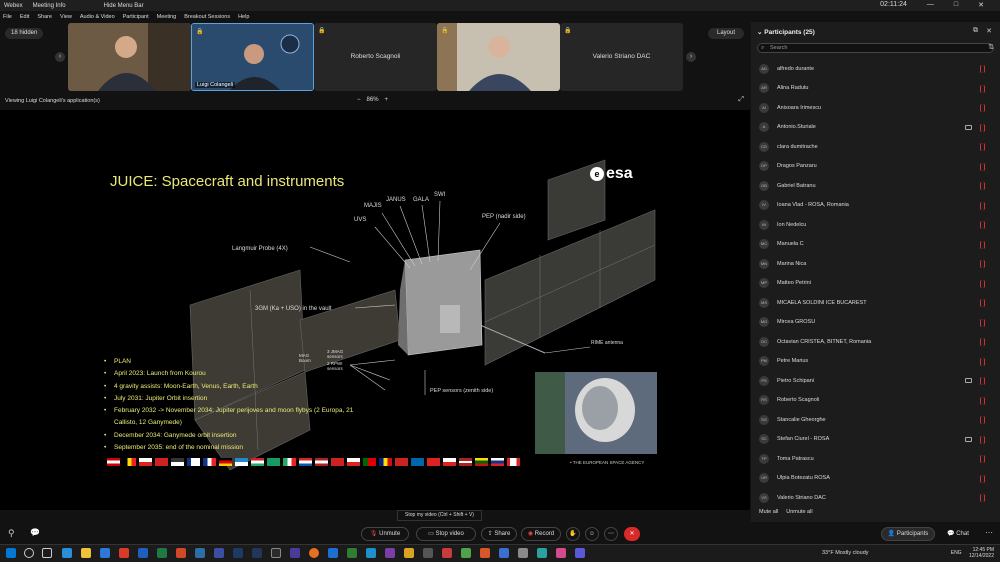  Describe the element at coordinates (359, 100) in the screenshot. I see `zoom-out-icon: −` at that location.